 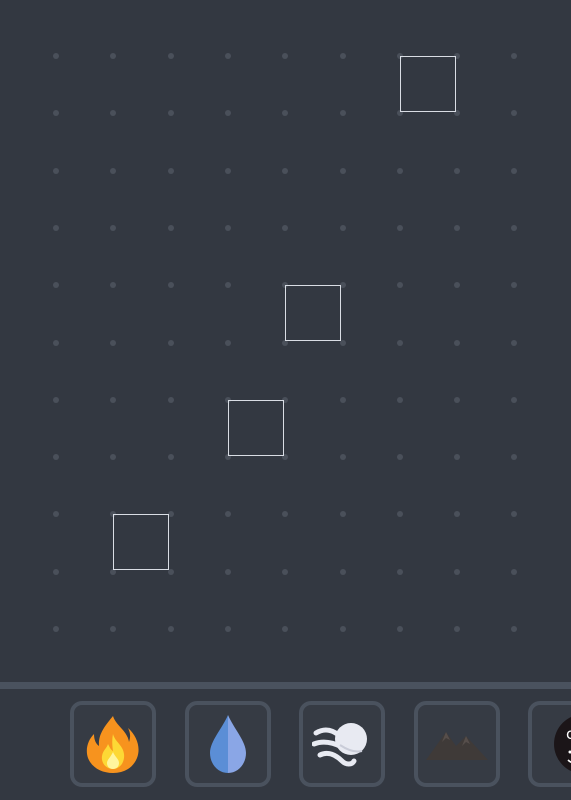 I want to click on wind-icon, so click(x=339, y=745).